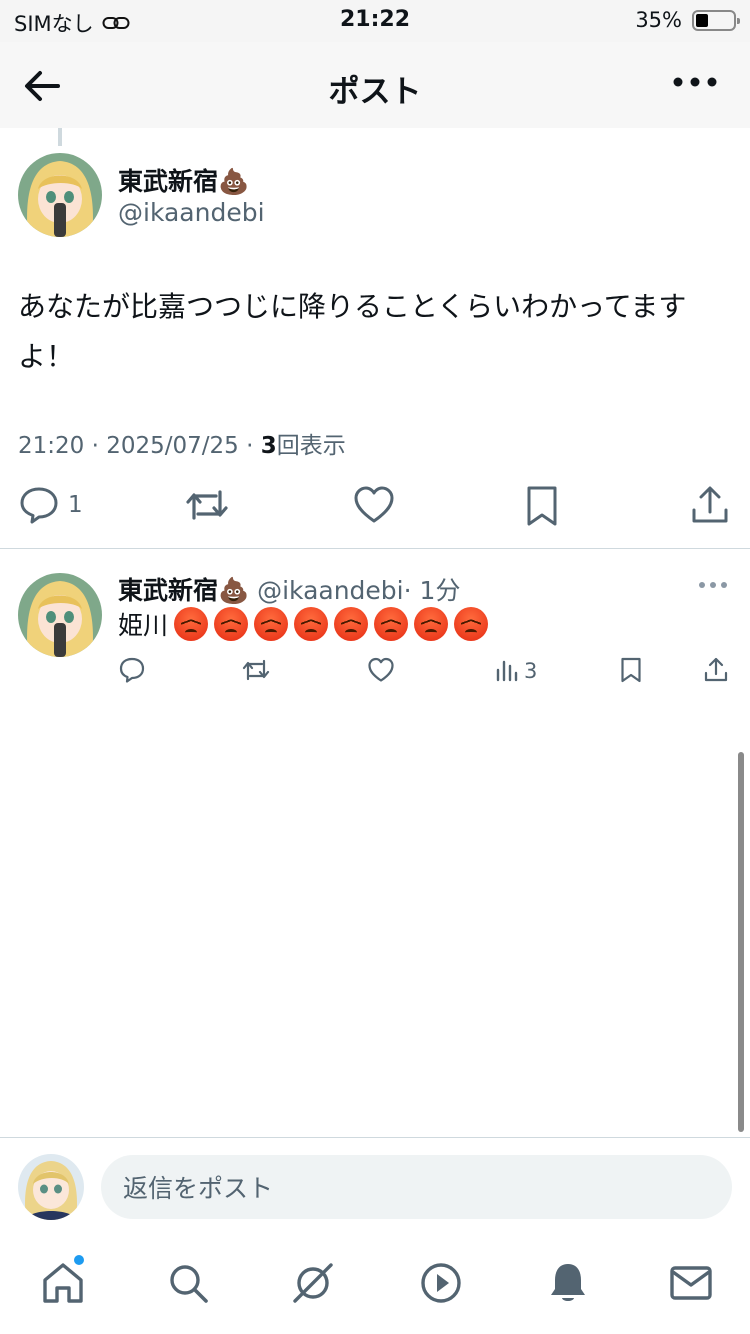 The height and width of the screenshot is (1334, 750). What do you see at coordinates (143, 625) in the screenshot?
I see `reply-text-body: 姫川` at bounding box center [143, 625].